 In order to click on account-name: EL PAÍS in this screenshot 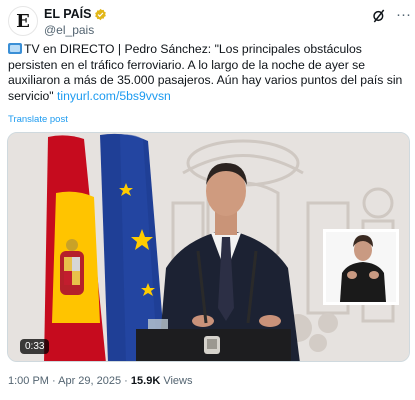, I will do `click(75, 14)`.